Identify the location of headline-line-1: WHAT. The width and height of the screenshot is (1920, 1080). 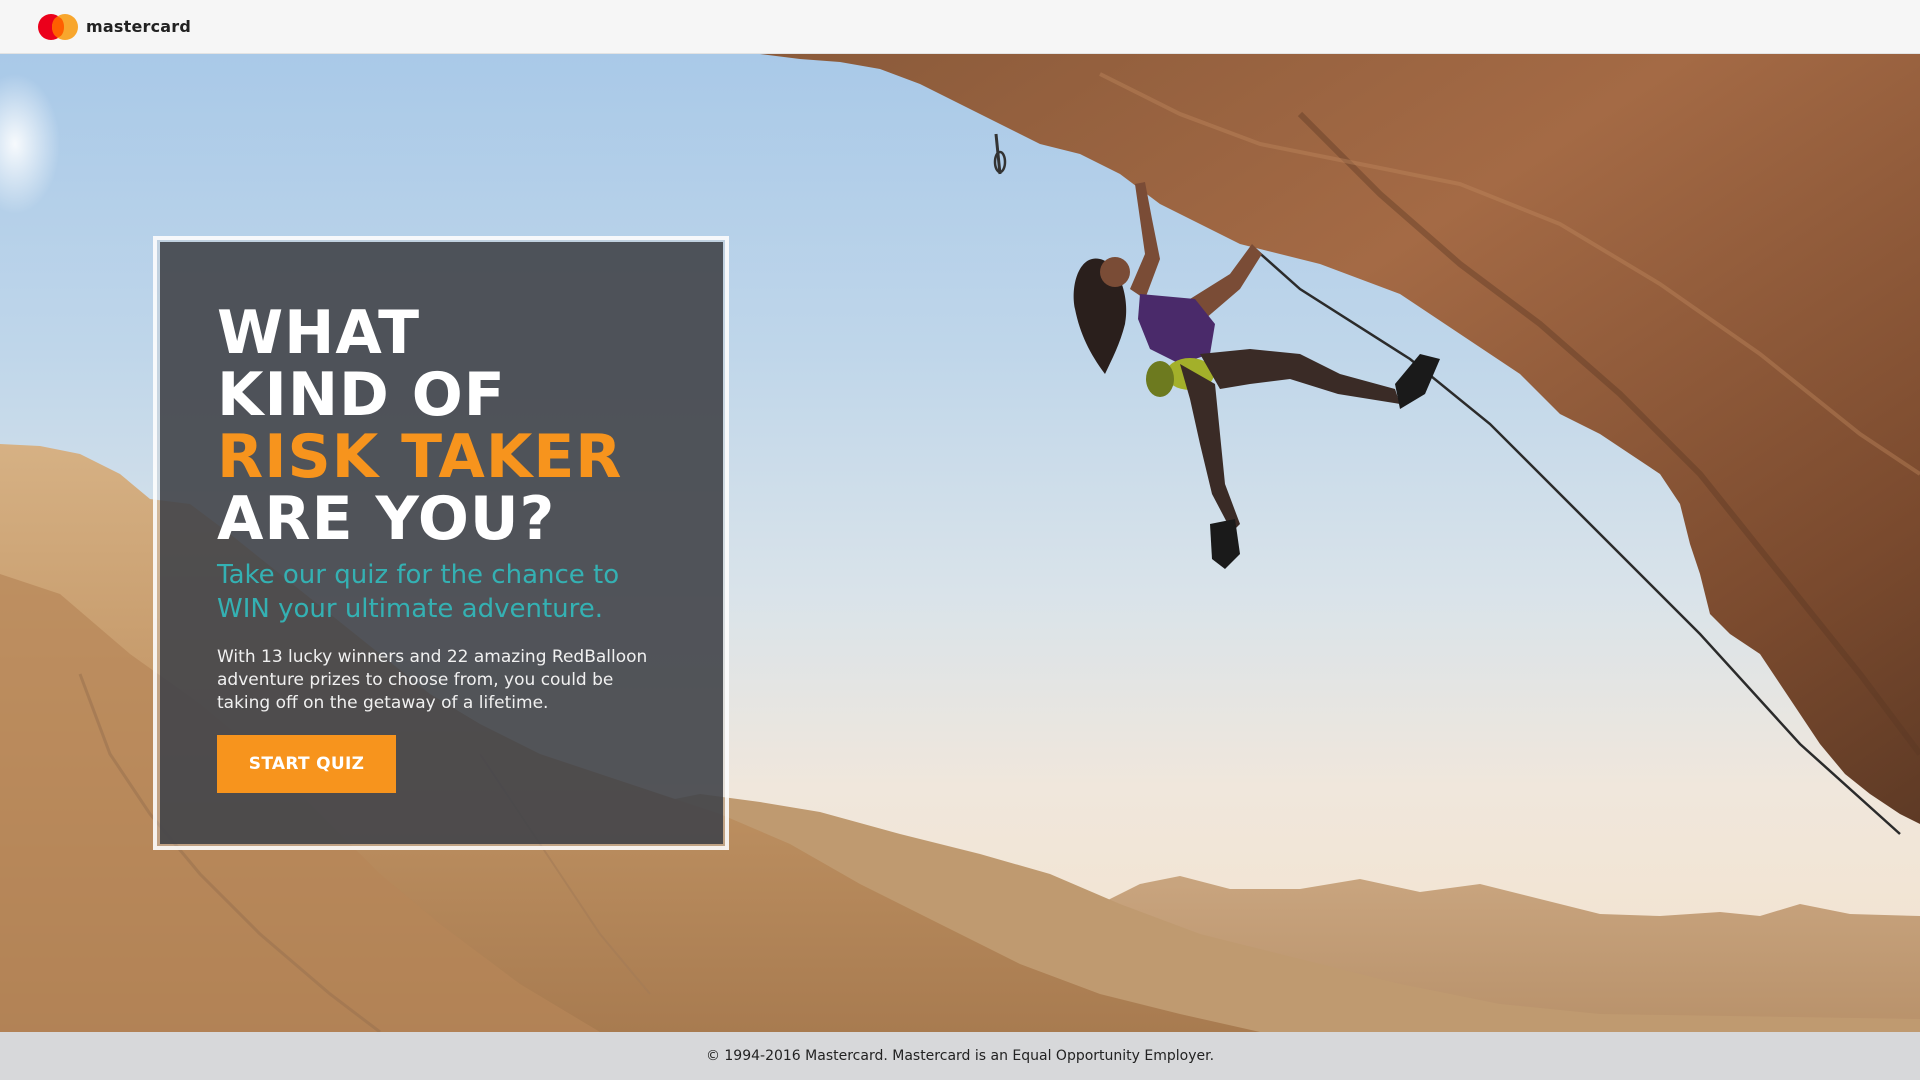
(319, 333).